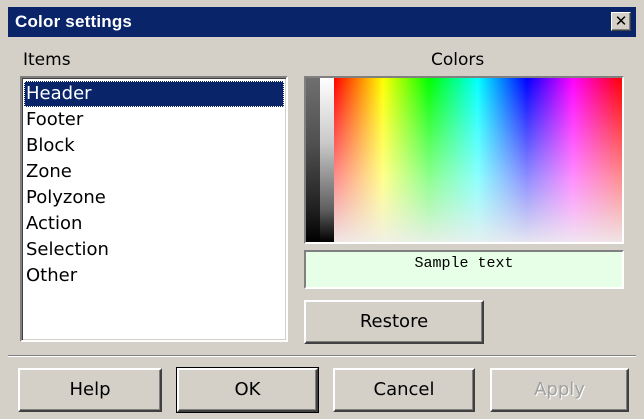 The width and height of the screenshot is (644, 419). Describe the element at coordinates (154, 120) in the screenshot. I see `list-item-footer: Footer` at that location.